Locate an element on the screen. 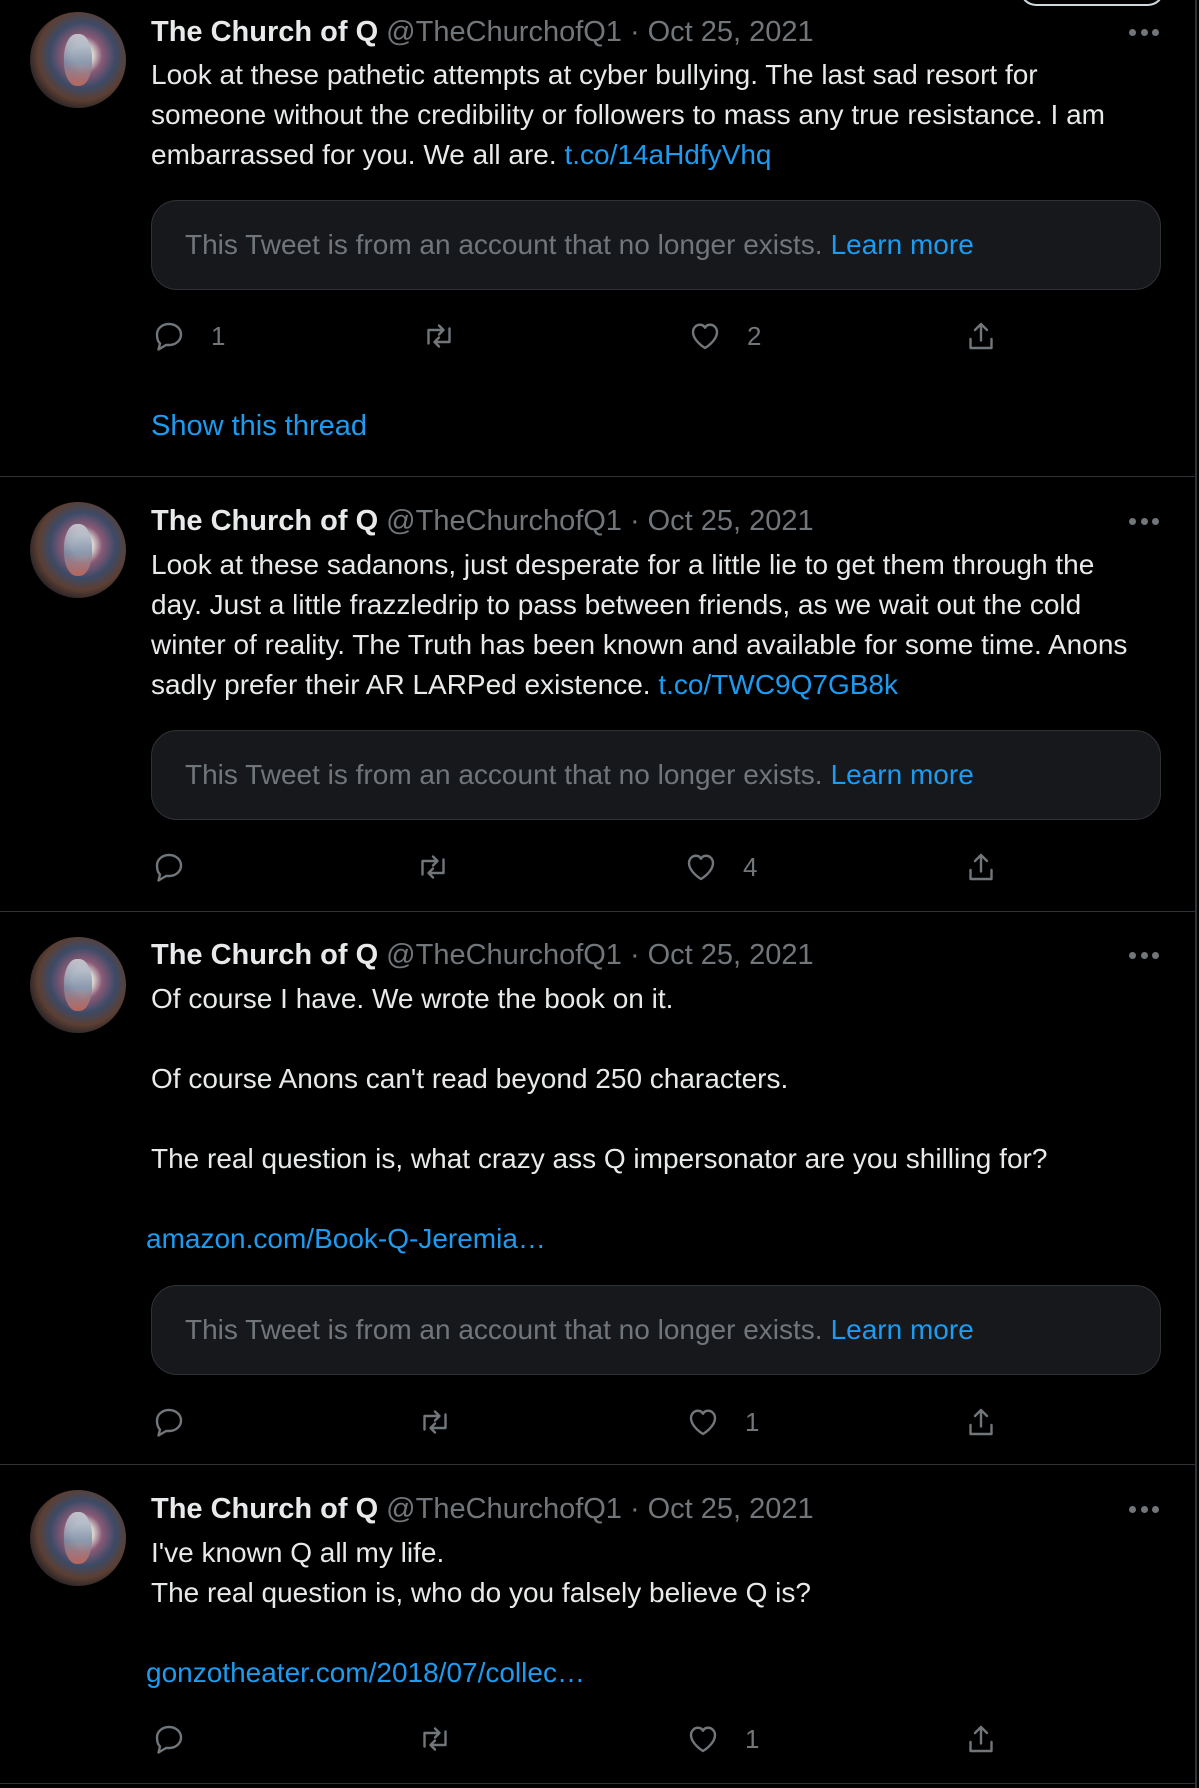 Image resolution: width=1199 pixels, height=1788 pixels. tweet-link: t.co/TWC9Q7GB8k is located at coordinates (778, 684).